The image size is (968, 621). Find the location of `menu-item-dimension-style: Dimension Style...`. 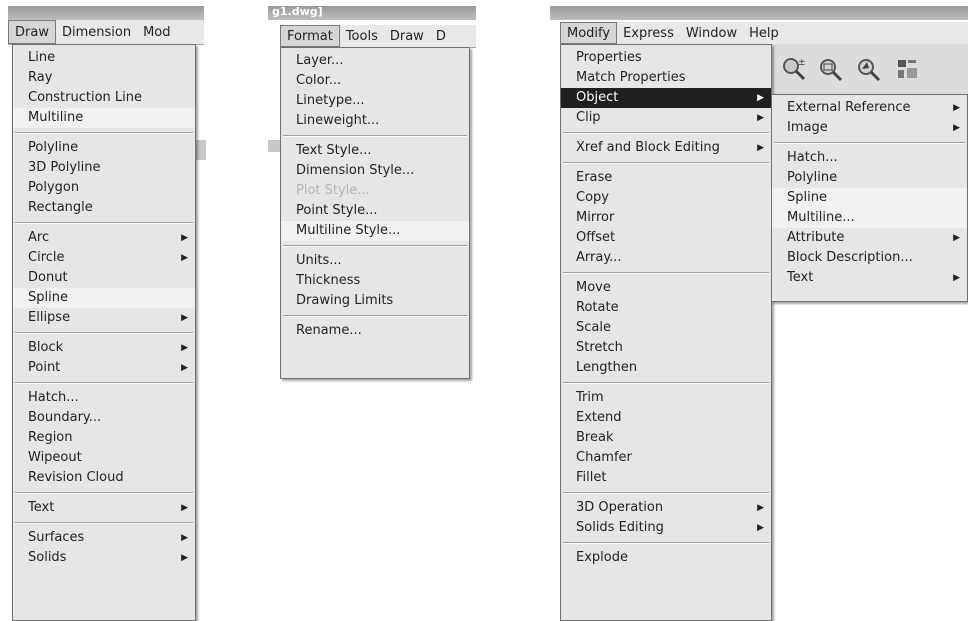

menu-item-dimension-style: Dimension Style... is located at coordinates (375, 171).